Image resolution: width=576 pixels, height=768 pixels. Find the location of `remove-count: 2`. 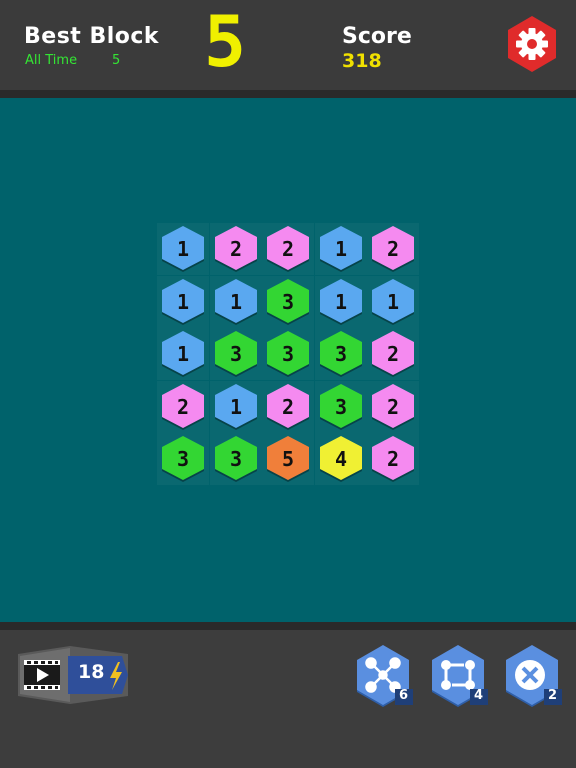

remove-count: 2 is located at coordinates (553, 695).